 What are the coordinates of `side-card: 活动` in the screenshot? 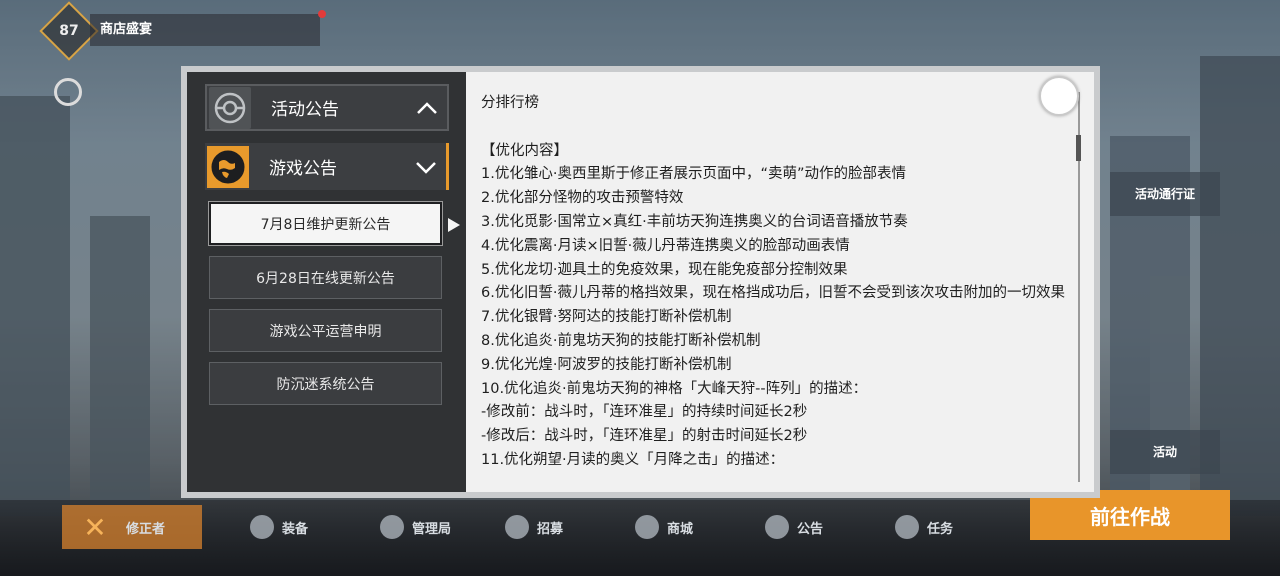 It's located at (1165, 452).